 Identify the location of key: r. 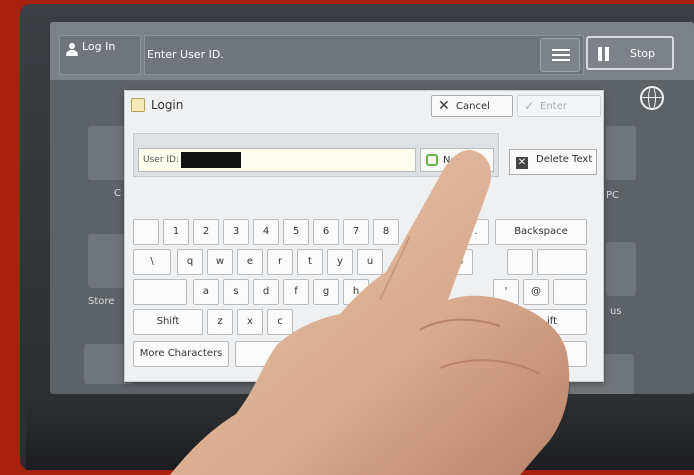
(280, 262).